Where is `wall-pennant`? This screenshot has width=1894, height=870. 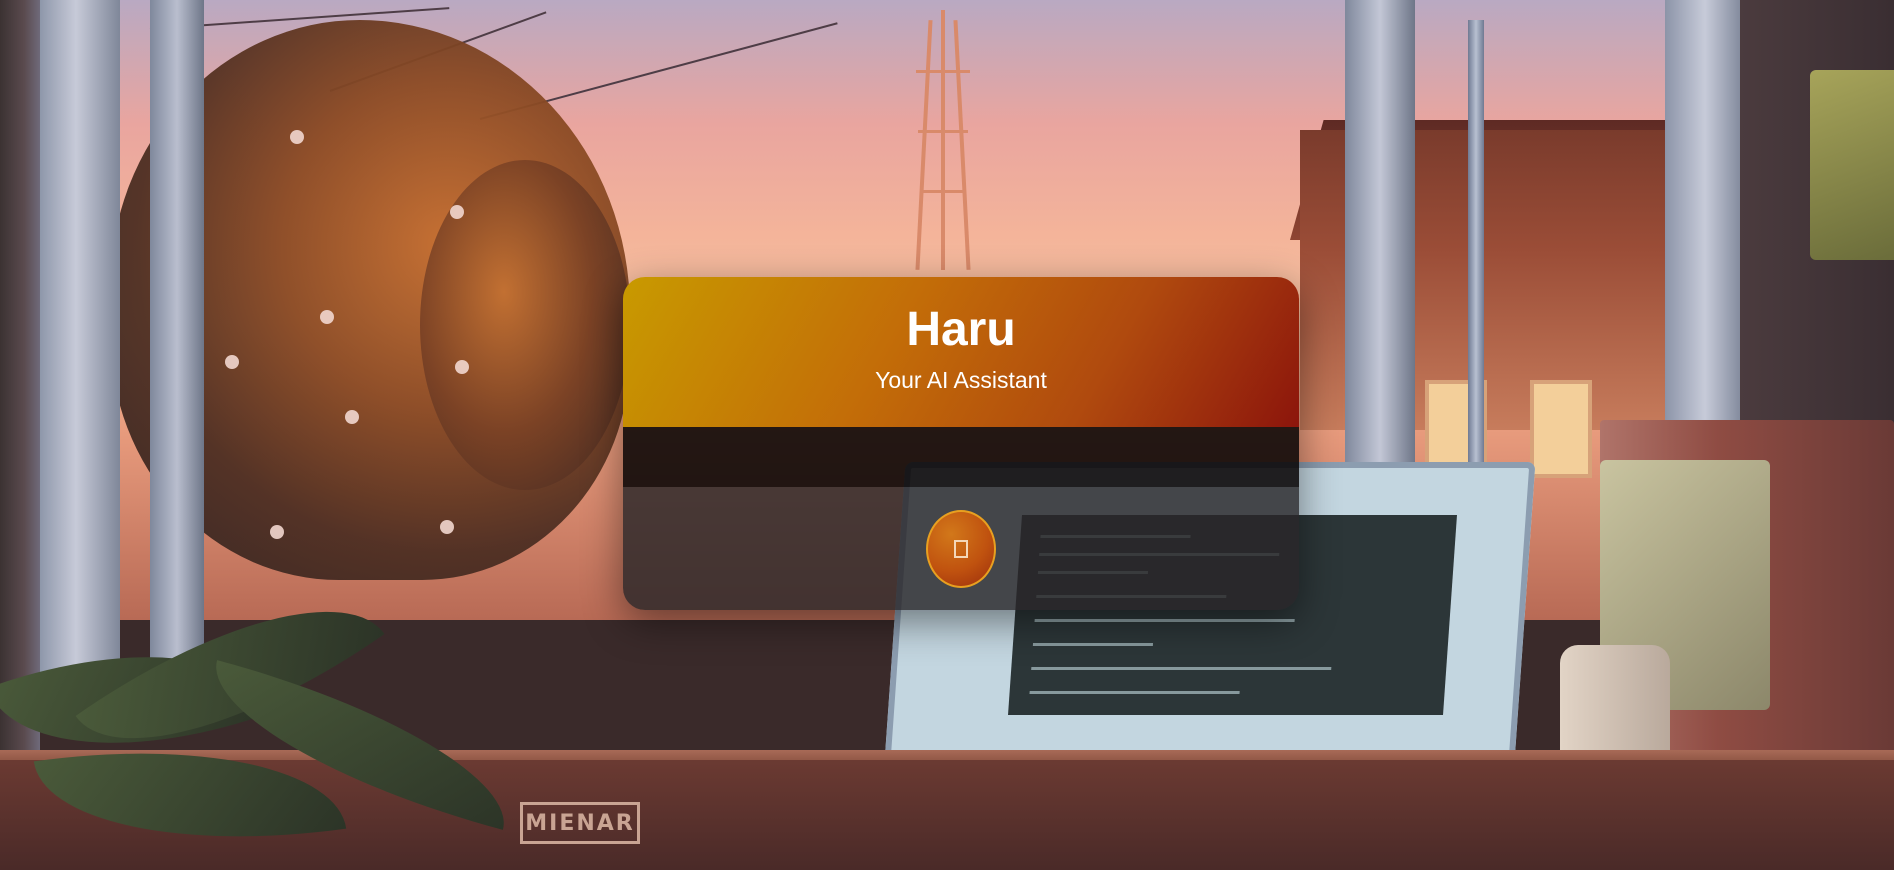 wall-pennant is located at coordinates (1852, 165).